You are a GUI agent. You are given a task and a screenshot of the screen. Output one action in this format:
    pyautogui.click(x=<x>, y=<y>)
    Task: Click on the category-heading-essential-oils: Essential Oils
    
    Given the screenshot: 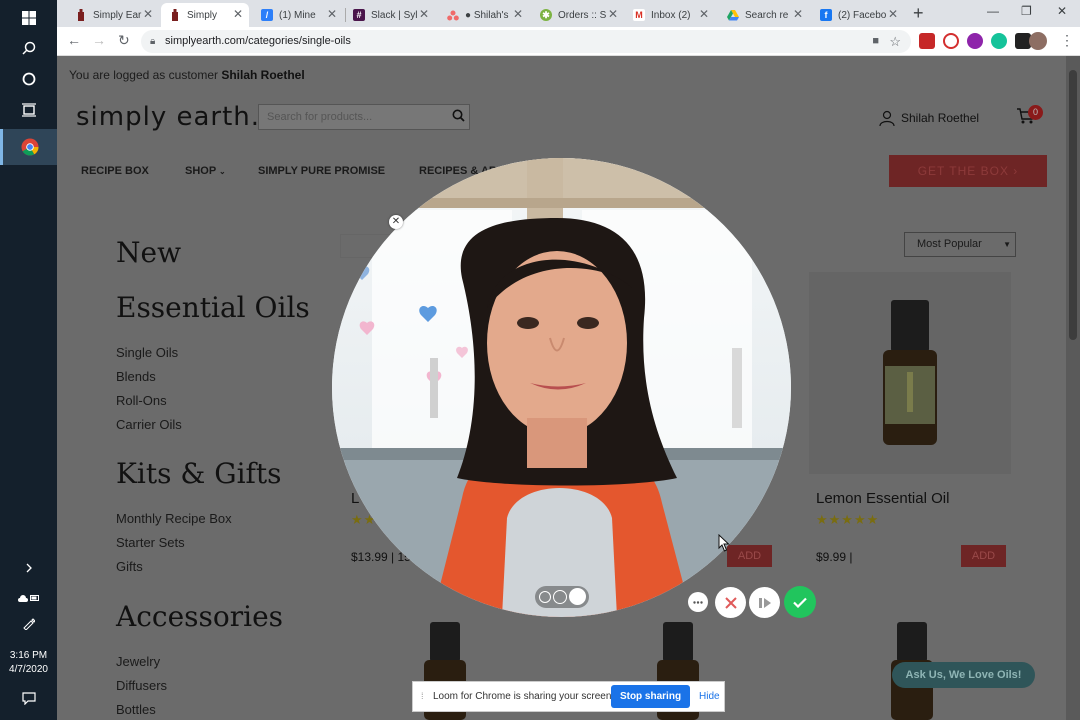 What is the action you would take?
    pyautogui.click(x=213, y=307)
    